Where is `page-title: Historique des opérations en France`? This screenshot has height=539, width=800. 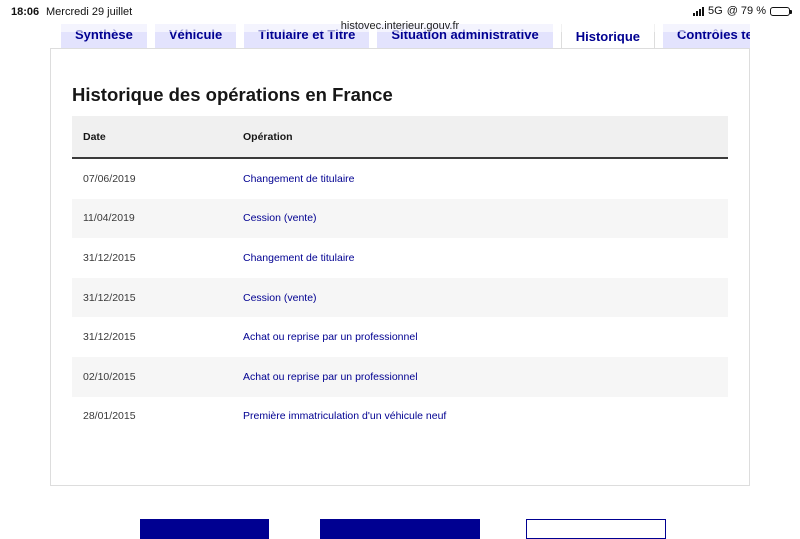
page-title: Historique des opérations en France is located at coordinates (232, 94).